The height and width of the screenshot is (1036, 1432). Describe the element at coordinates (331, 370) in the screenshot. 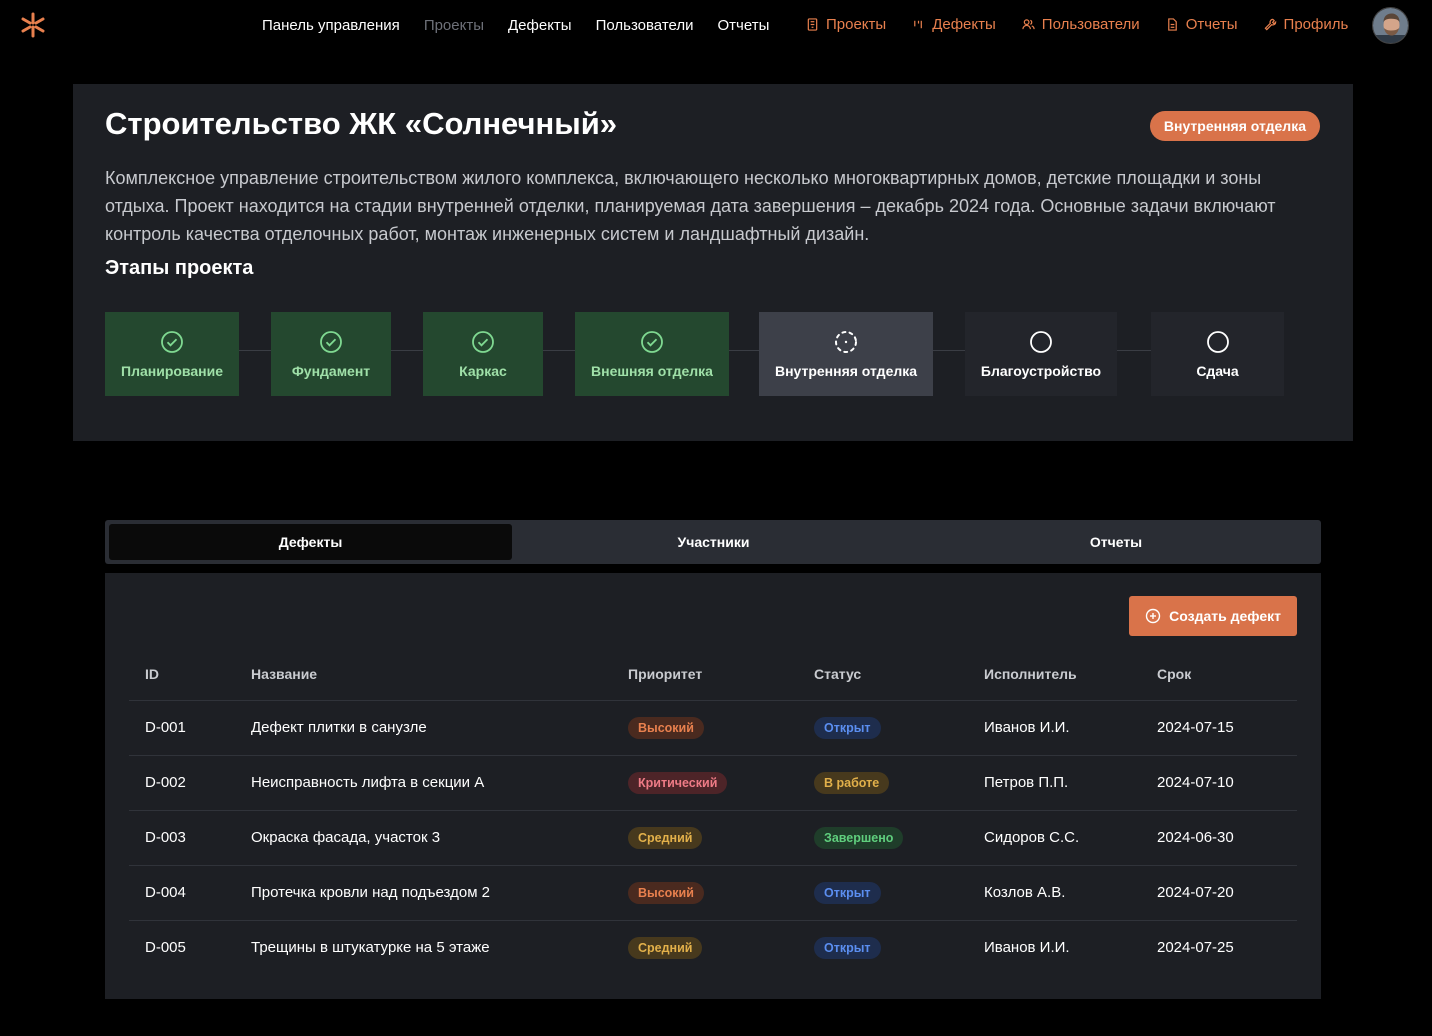

I see `stage-label: Фундамент` at that location.